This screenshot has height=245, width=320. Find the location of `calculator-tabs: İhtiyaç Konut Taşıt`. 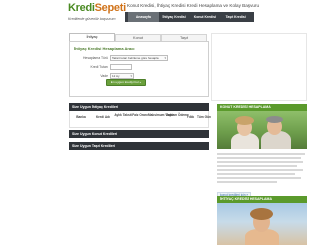

calculator-tabs: İhtiyaç Konut Taşıt is located at coordinates (139, 37).